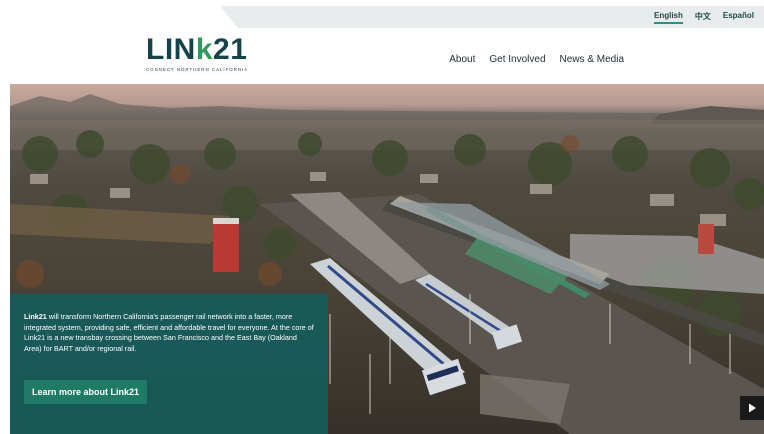  What do you see at coordinates (197, 69) in the screenshot?
I see `logo-tagline: CONNECT NORTHERN CALIFORNIA` at bounding box center [197, 69].